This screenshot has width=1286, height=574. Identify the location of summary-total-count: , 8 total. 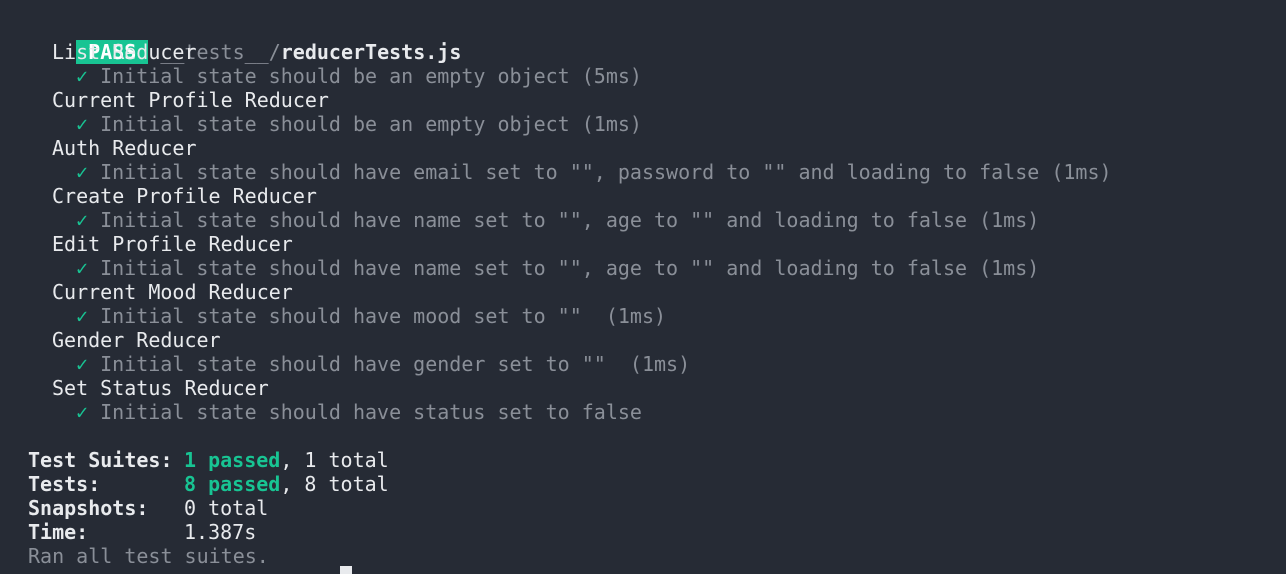
(334, 484).